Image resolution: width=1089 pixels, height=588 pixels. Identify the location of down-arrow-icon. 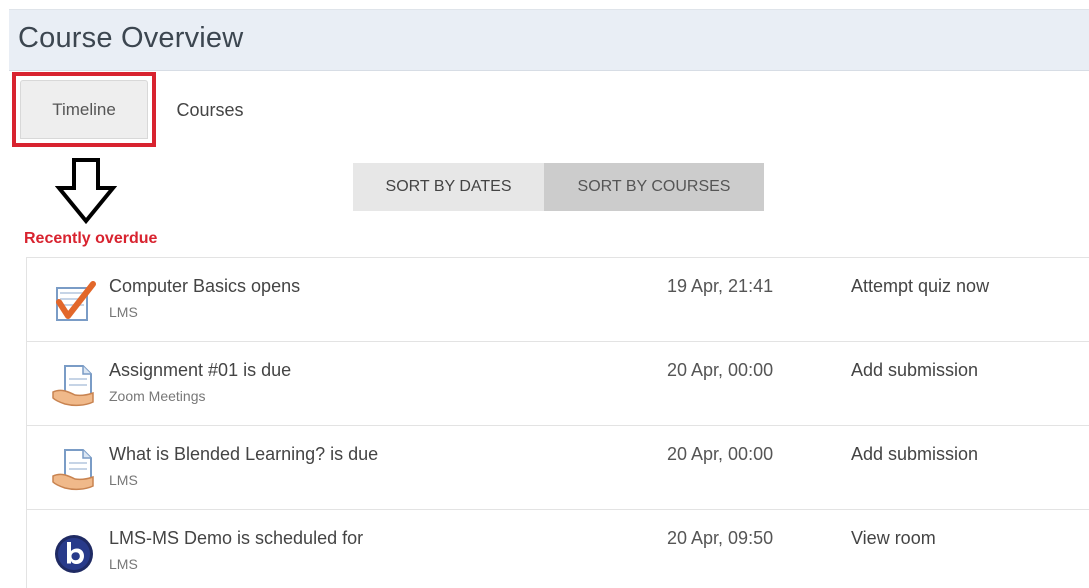
(86, 191).